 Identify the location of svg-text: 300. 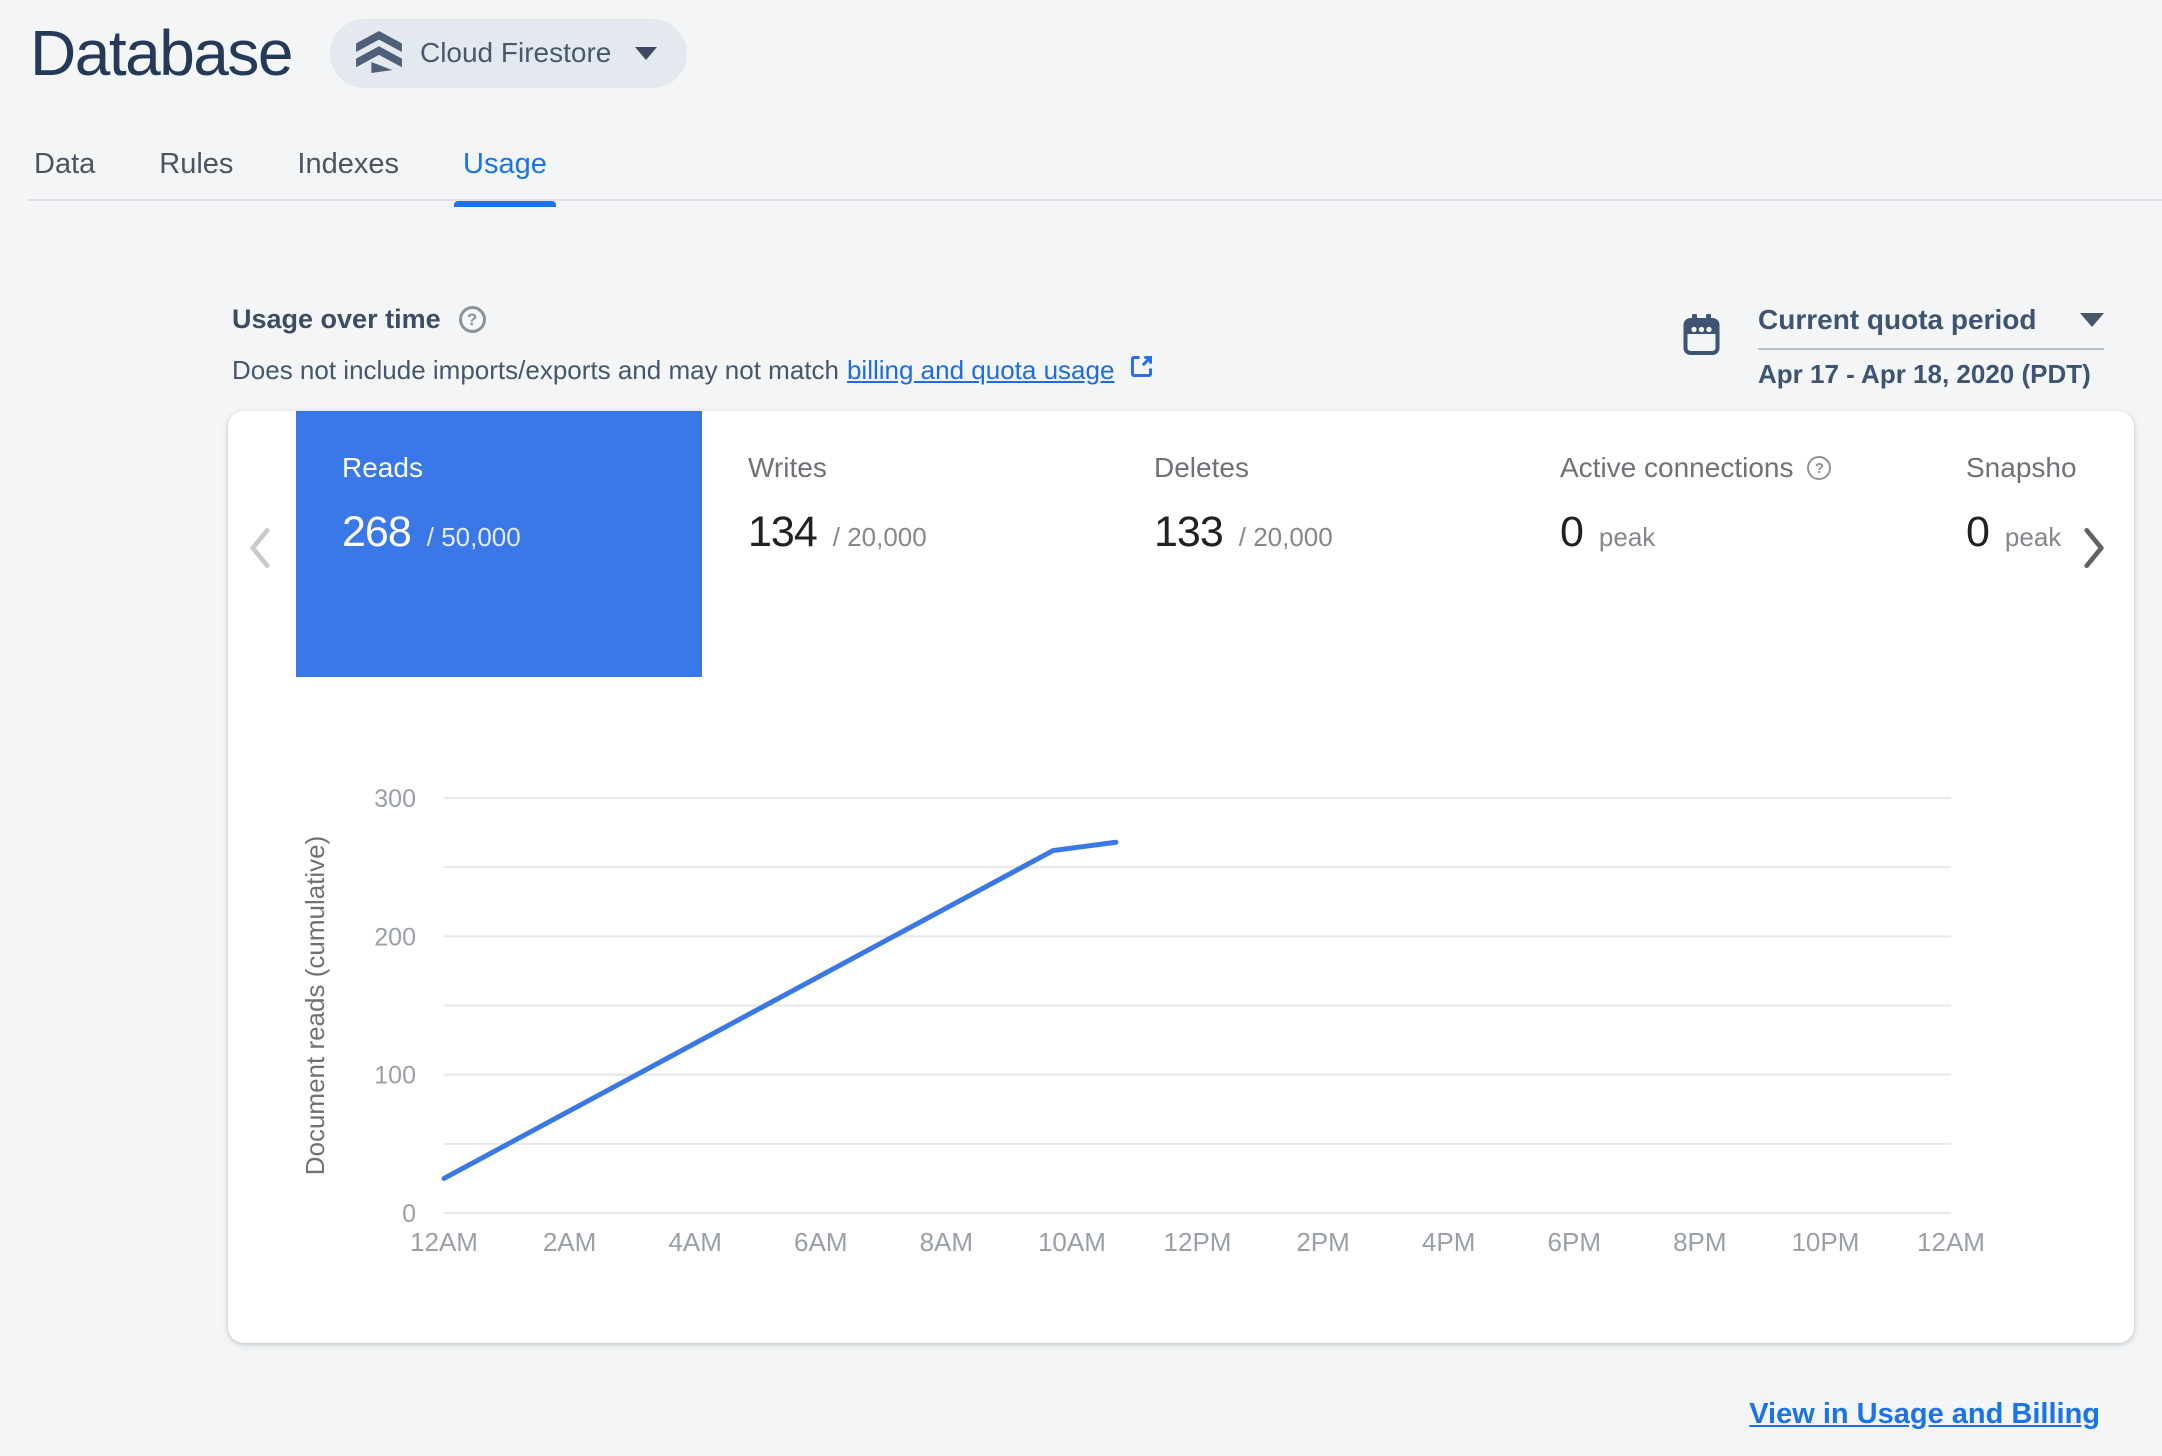
(395, 799).